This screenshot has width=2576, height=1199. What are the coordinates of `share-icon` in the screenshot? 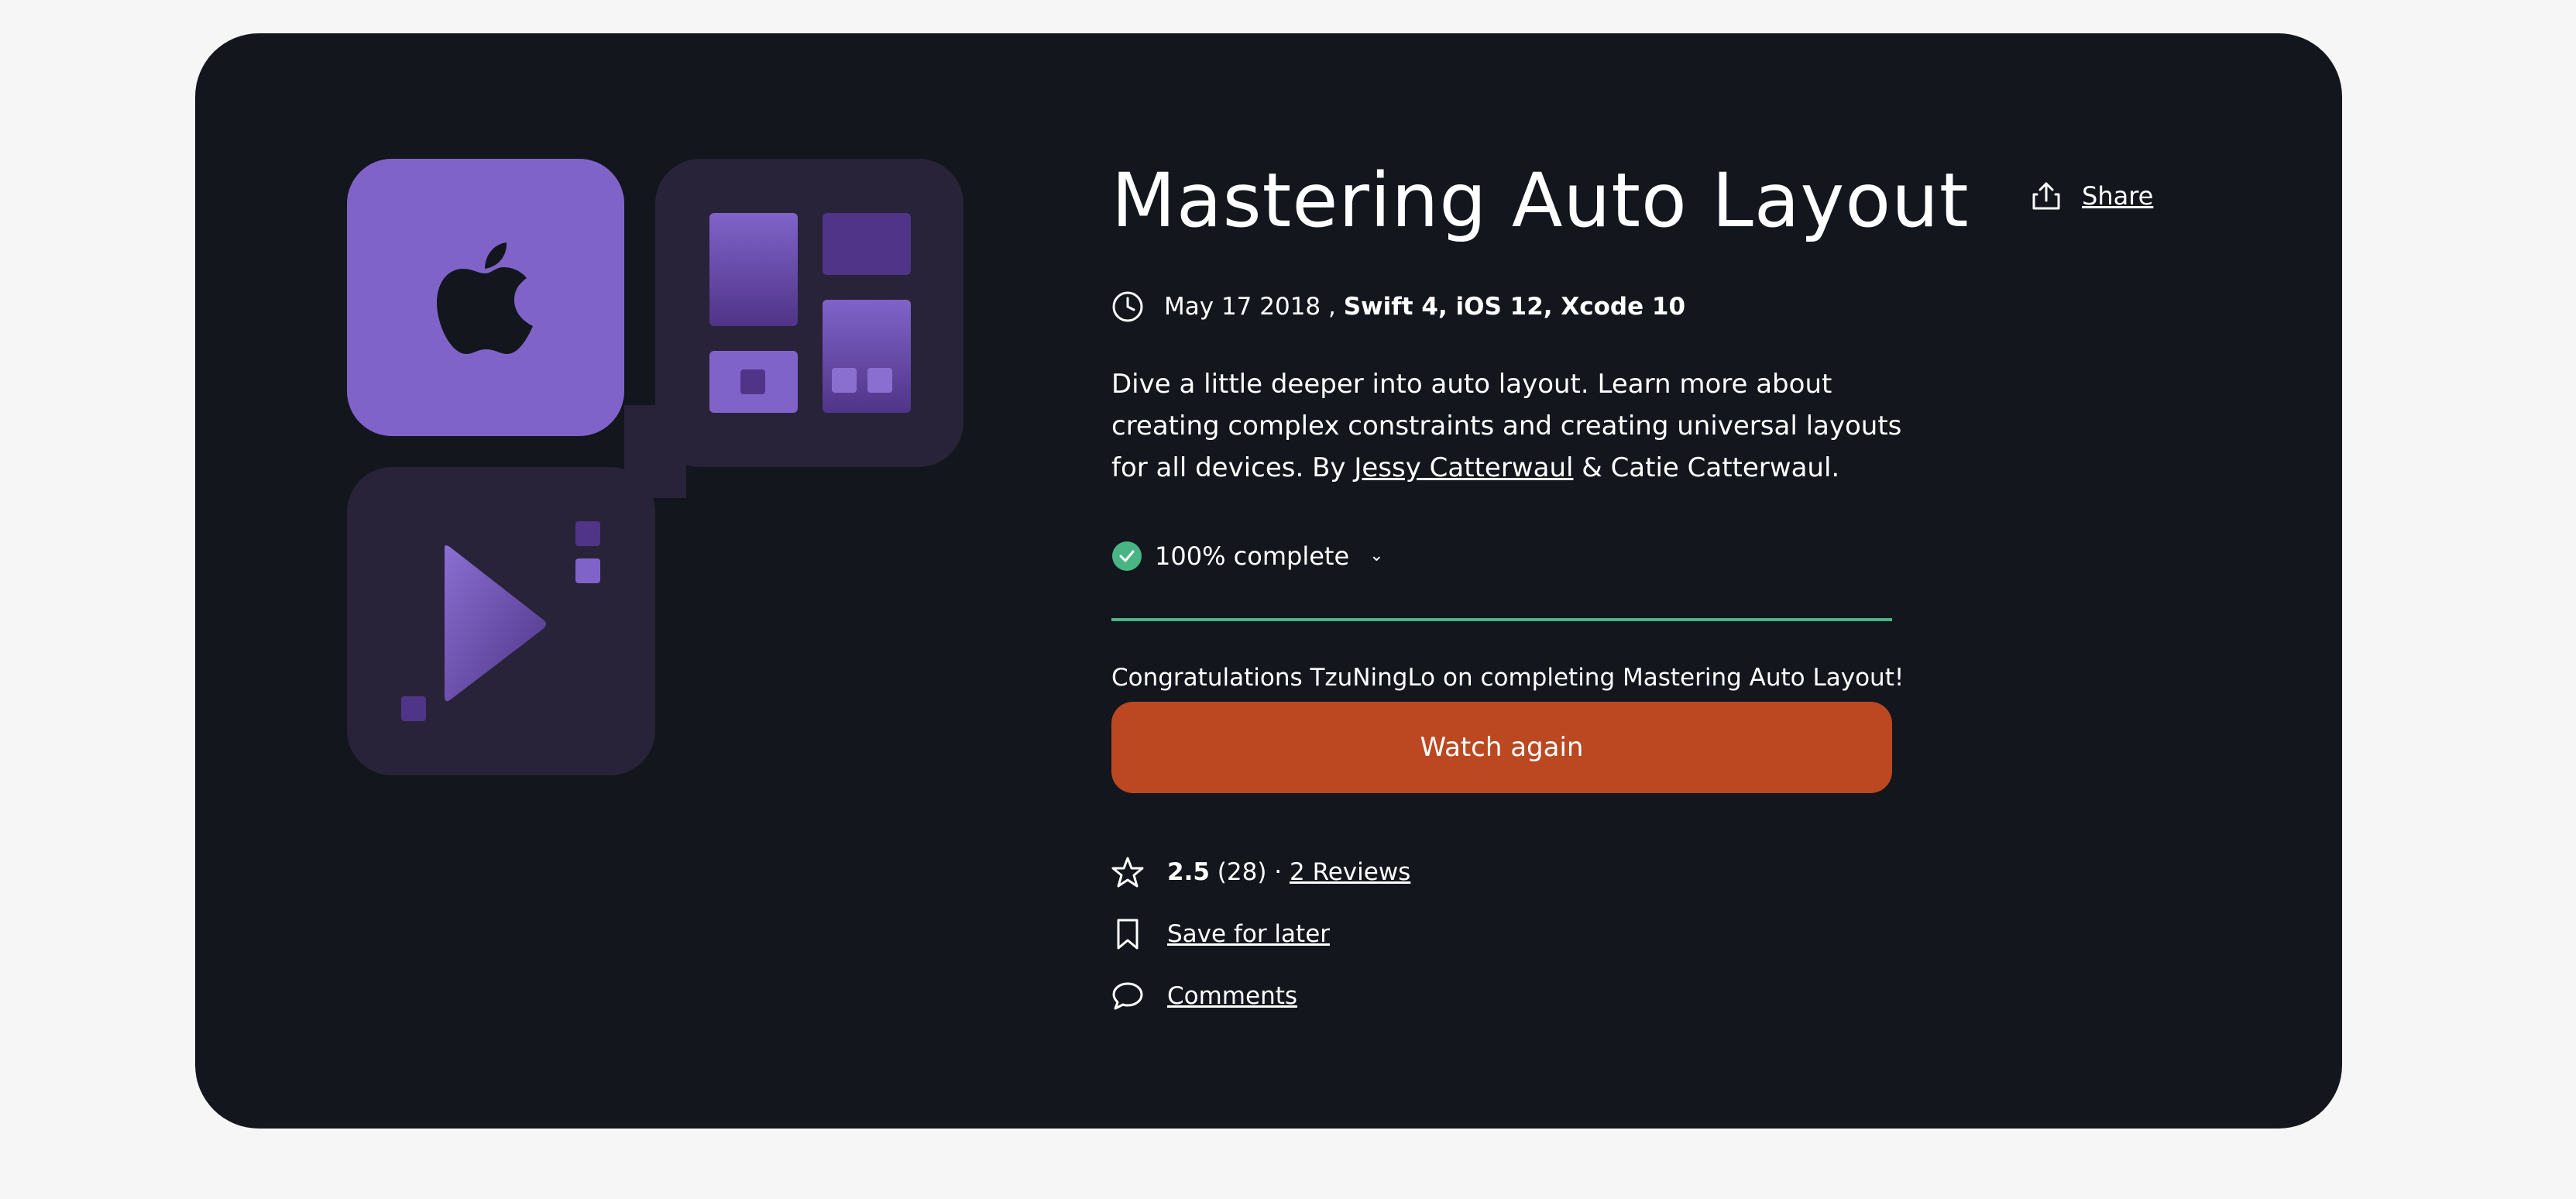 It's located at (2046, 196).